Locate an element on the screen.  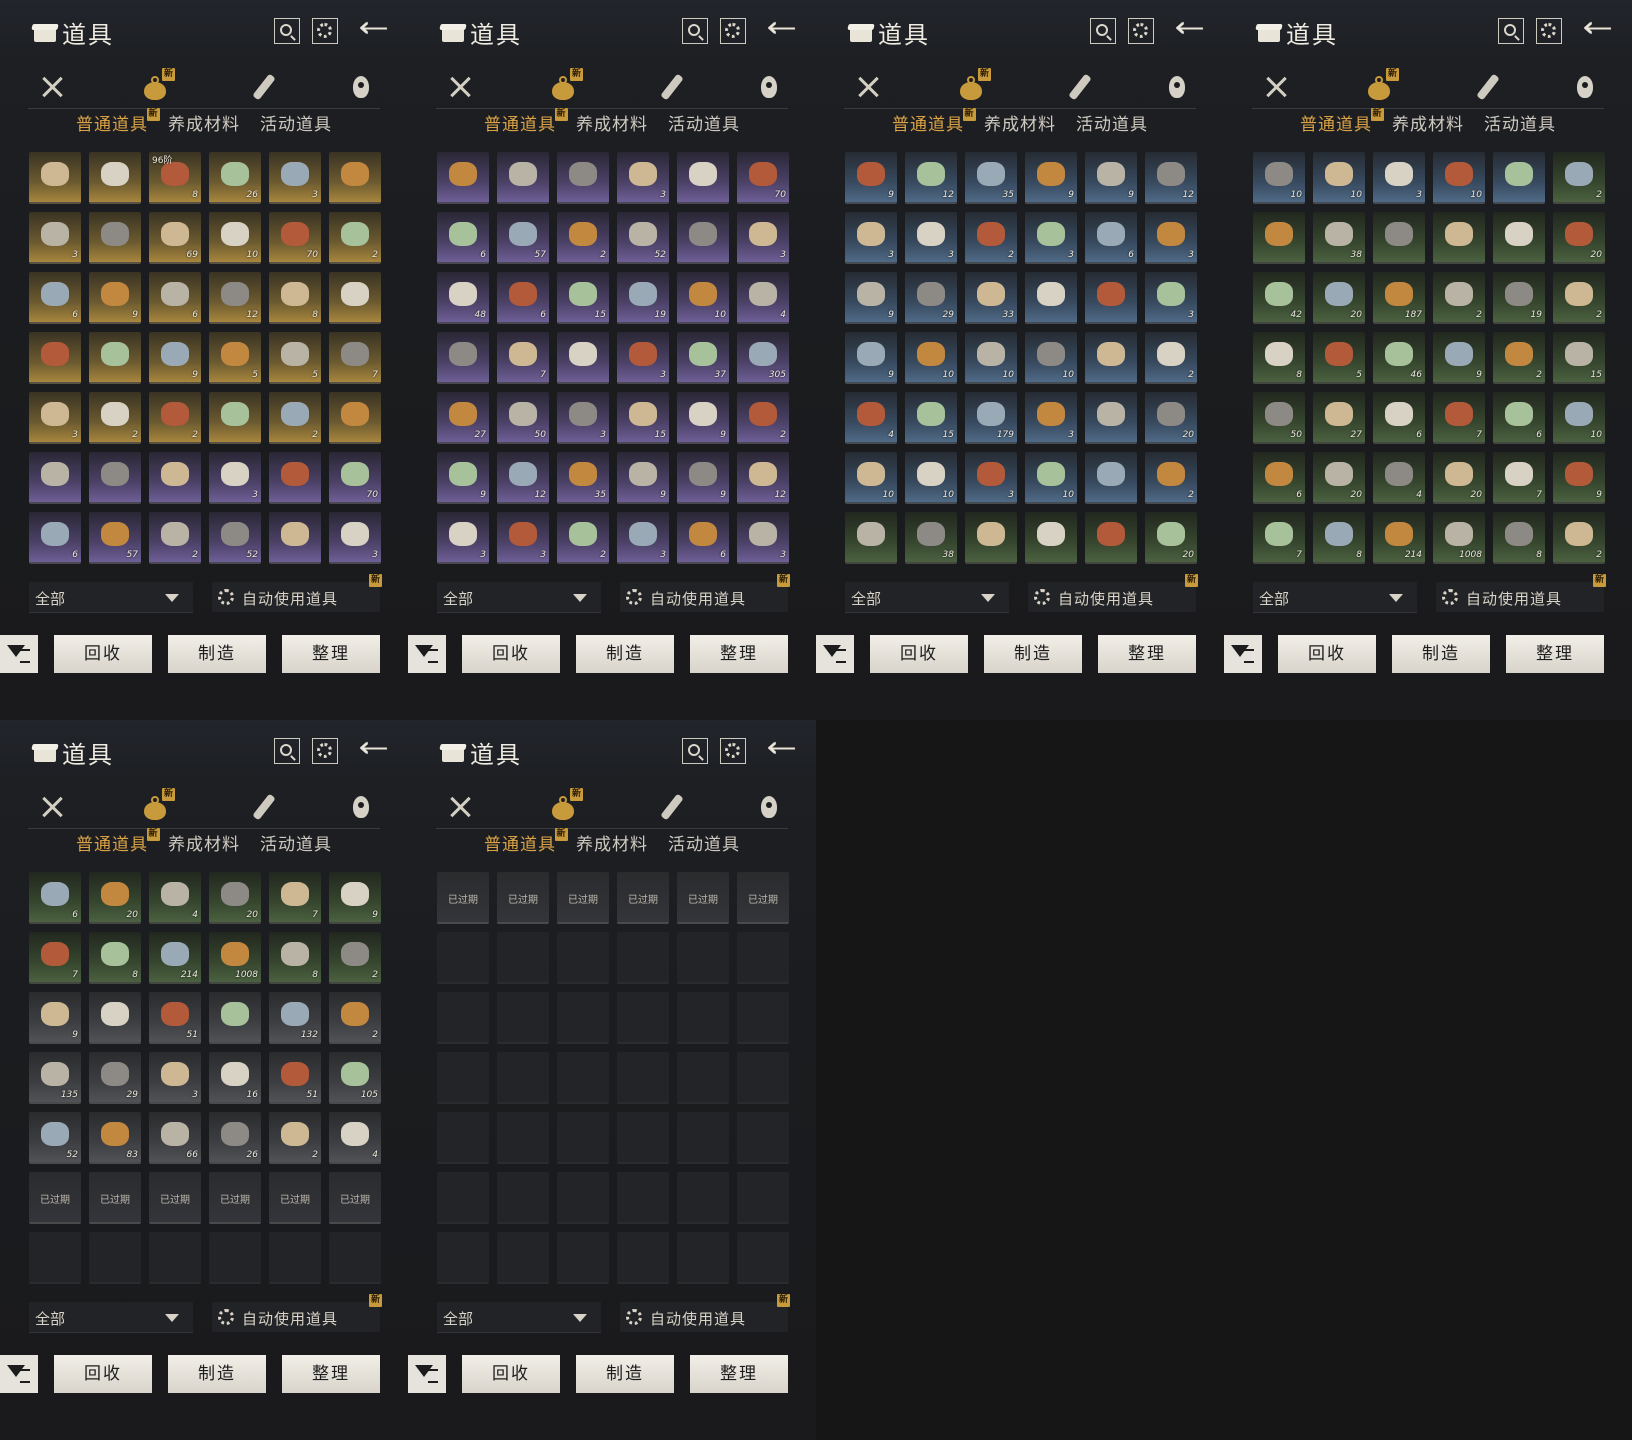
item-slot: 37 is located at coordinates (703, 358).